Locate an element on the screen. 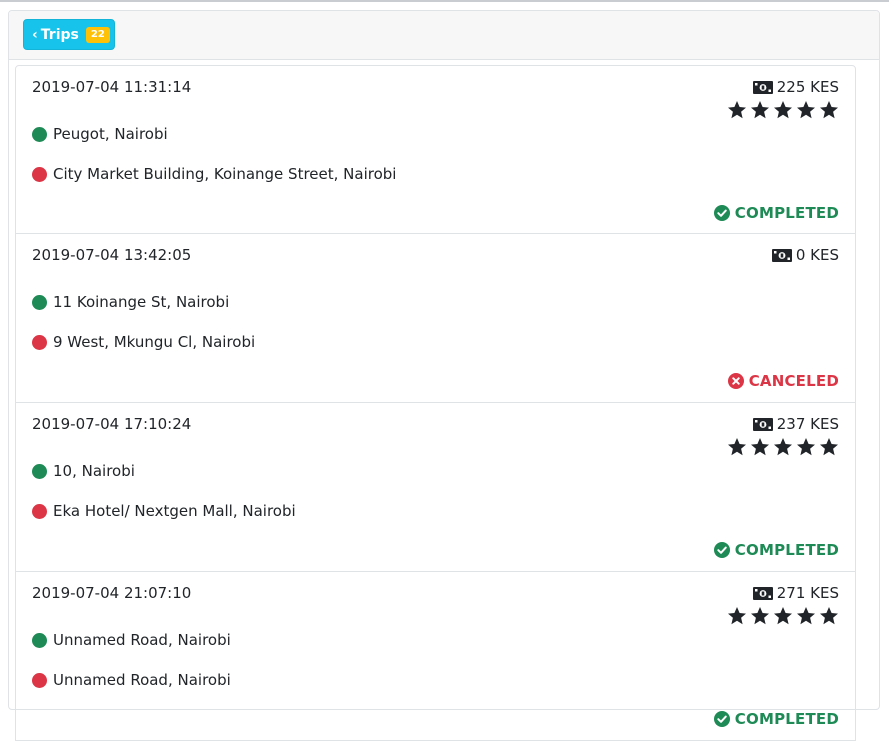  trip-dropoff: Unnamed Road, Nairobi is located at coordinates (131, 680).